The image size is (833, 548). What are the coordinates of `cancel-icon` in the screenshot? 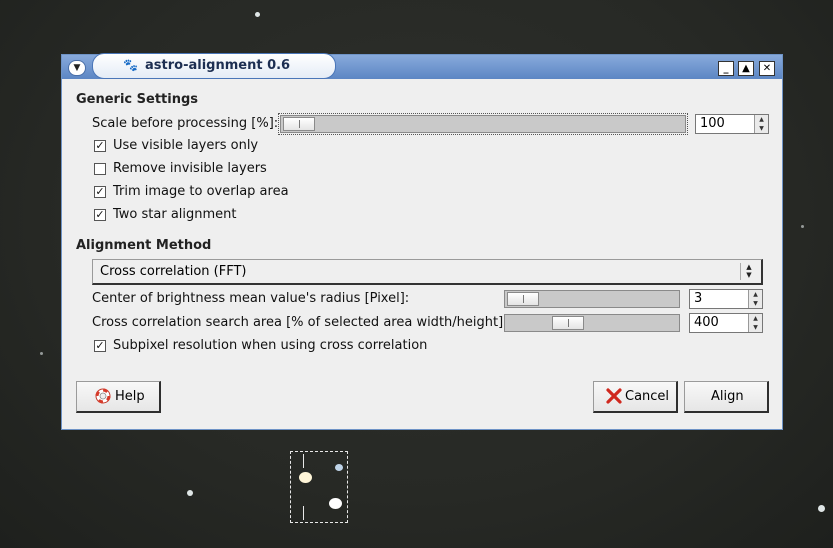 It's located at (614, 396).